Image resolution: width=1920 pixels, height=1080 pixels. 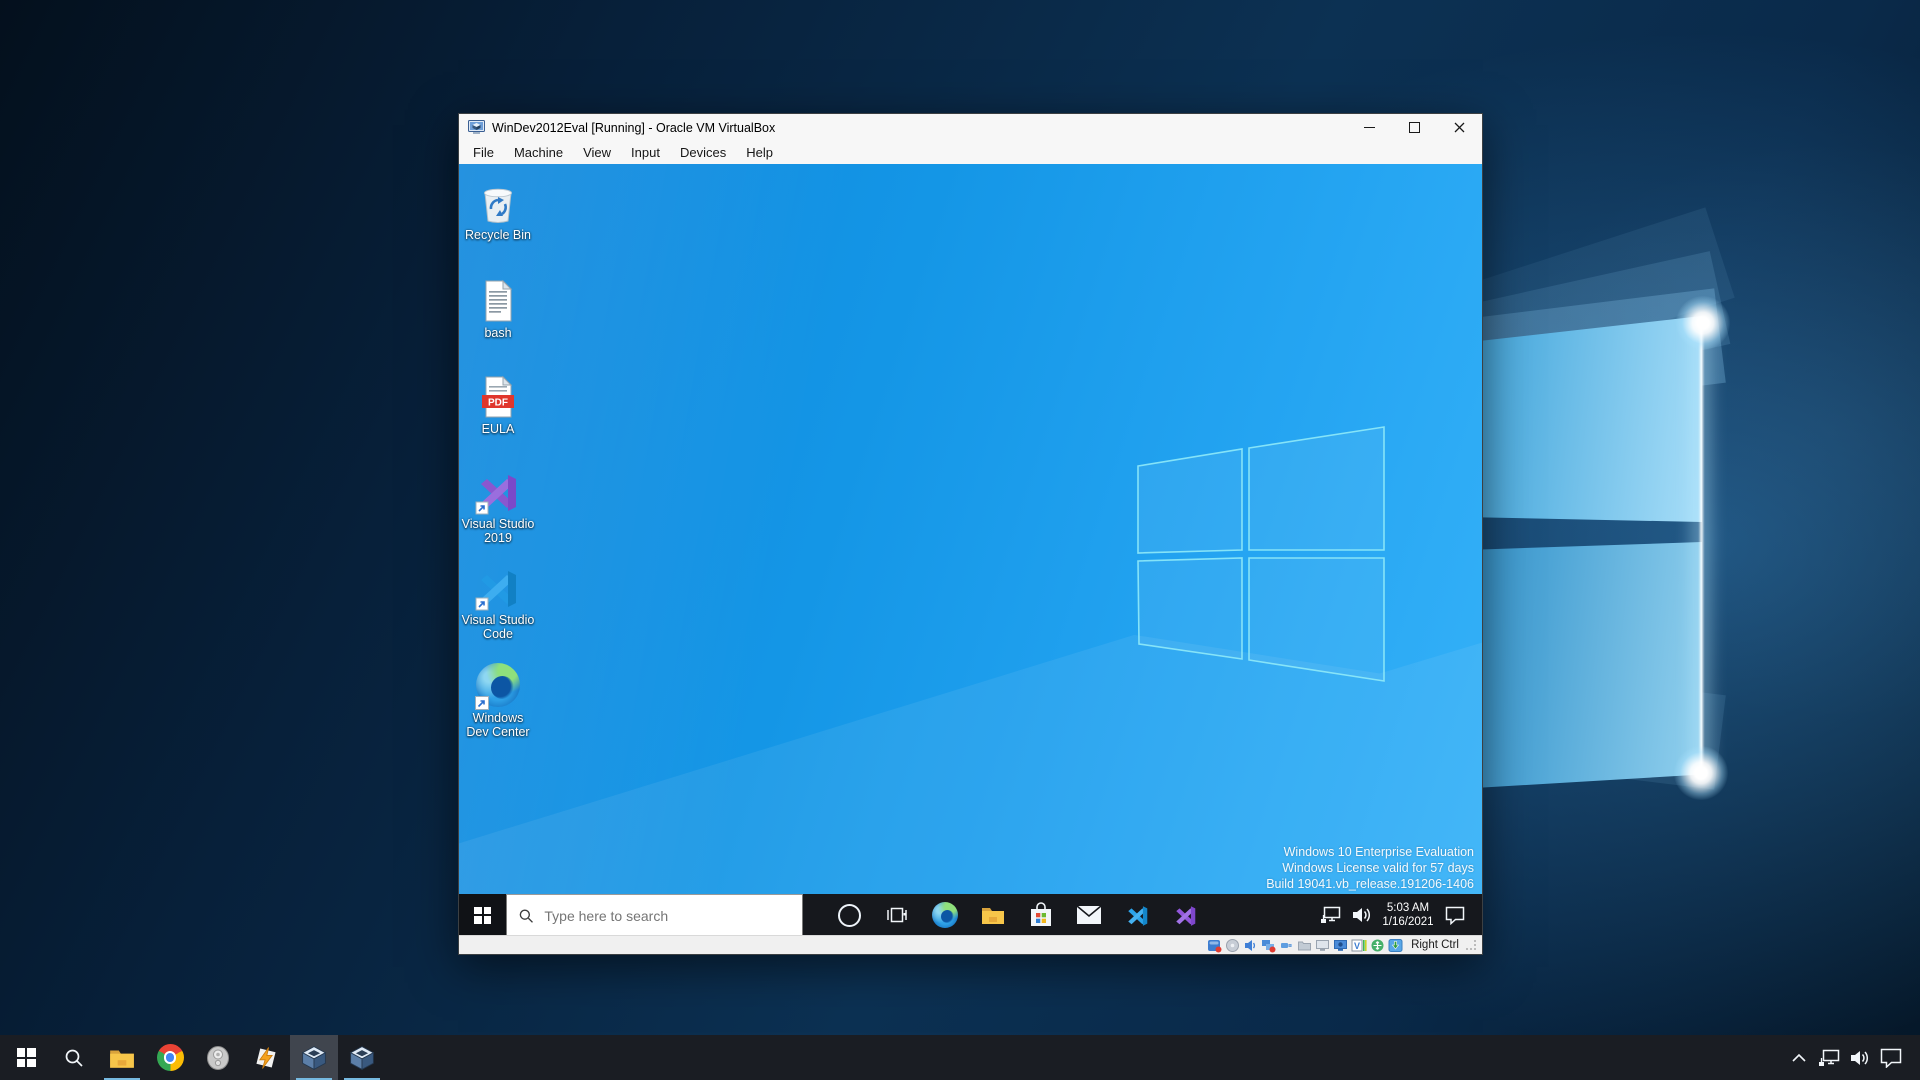 I want to click on guest-action-center-button, so click(x=1455, y=915).